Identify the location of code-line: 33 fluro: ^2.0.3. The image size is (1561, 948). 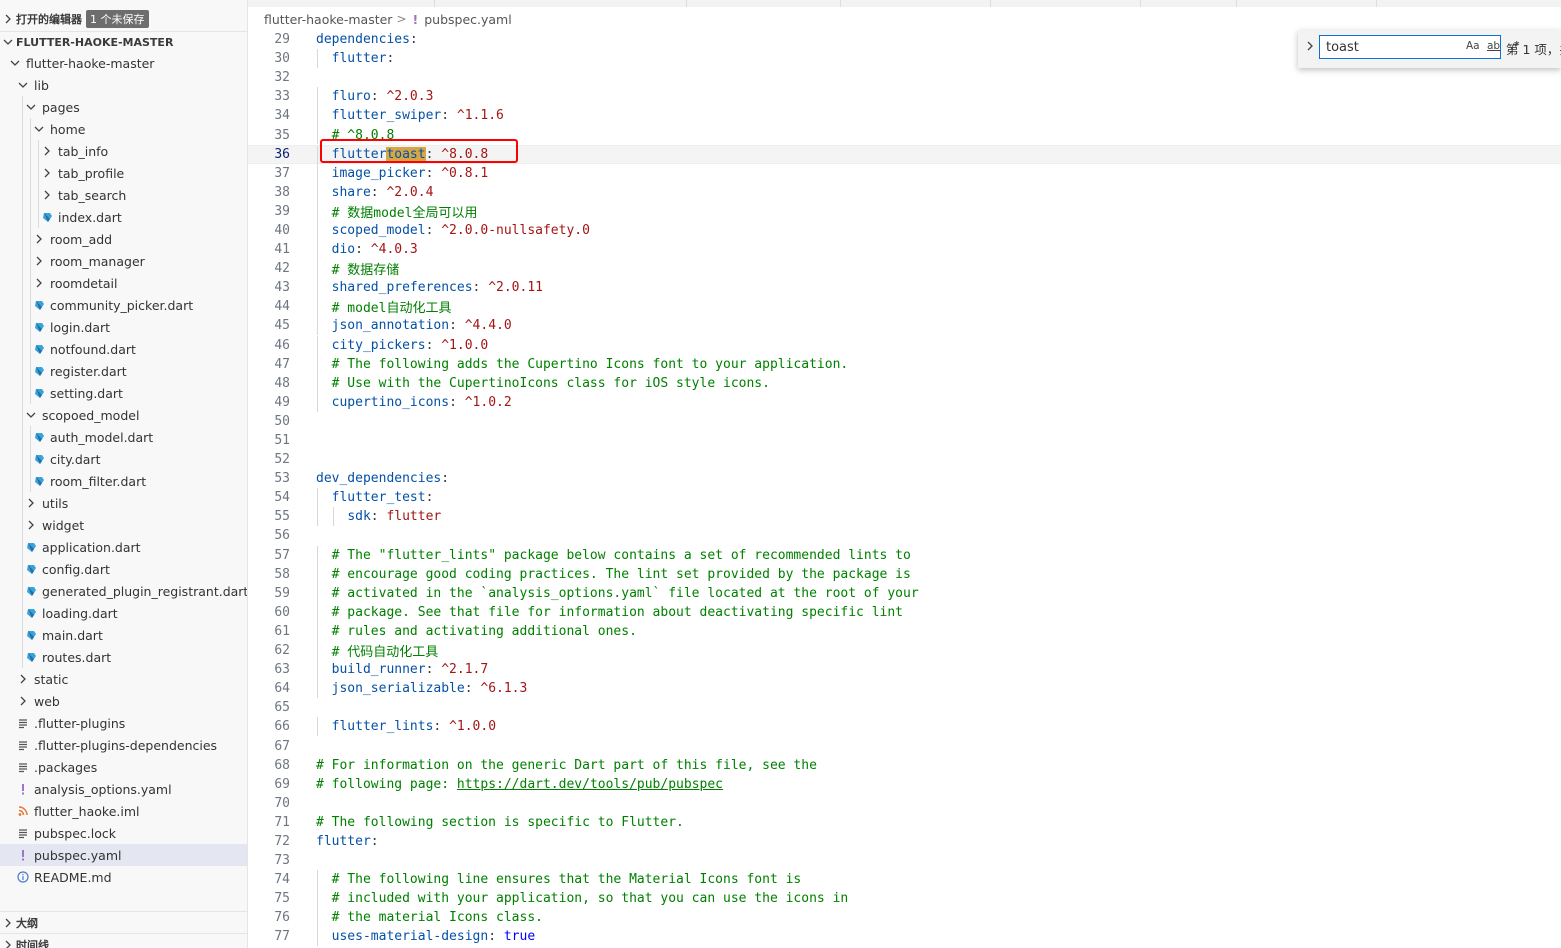
(904, 97).